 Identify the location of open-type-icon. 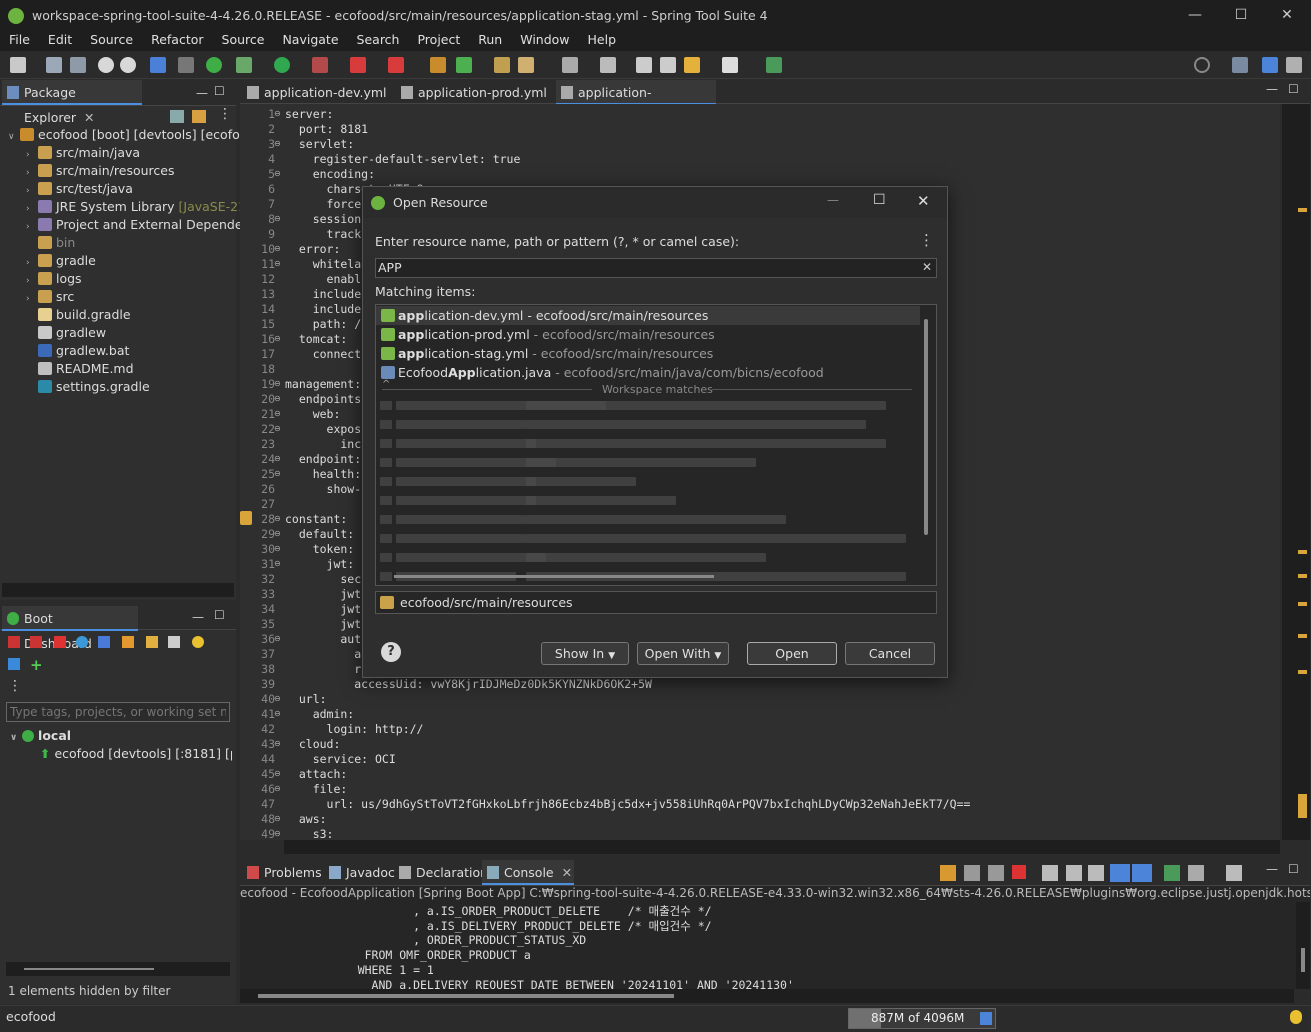
(502, 65).